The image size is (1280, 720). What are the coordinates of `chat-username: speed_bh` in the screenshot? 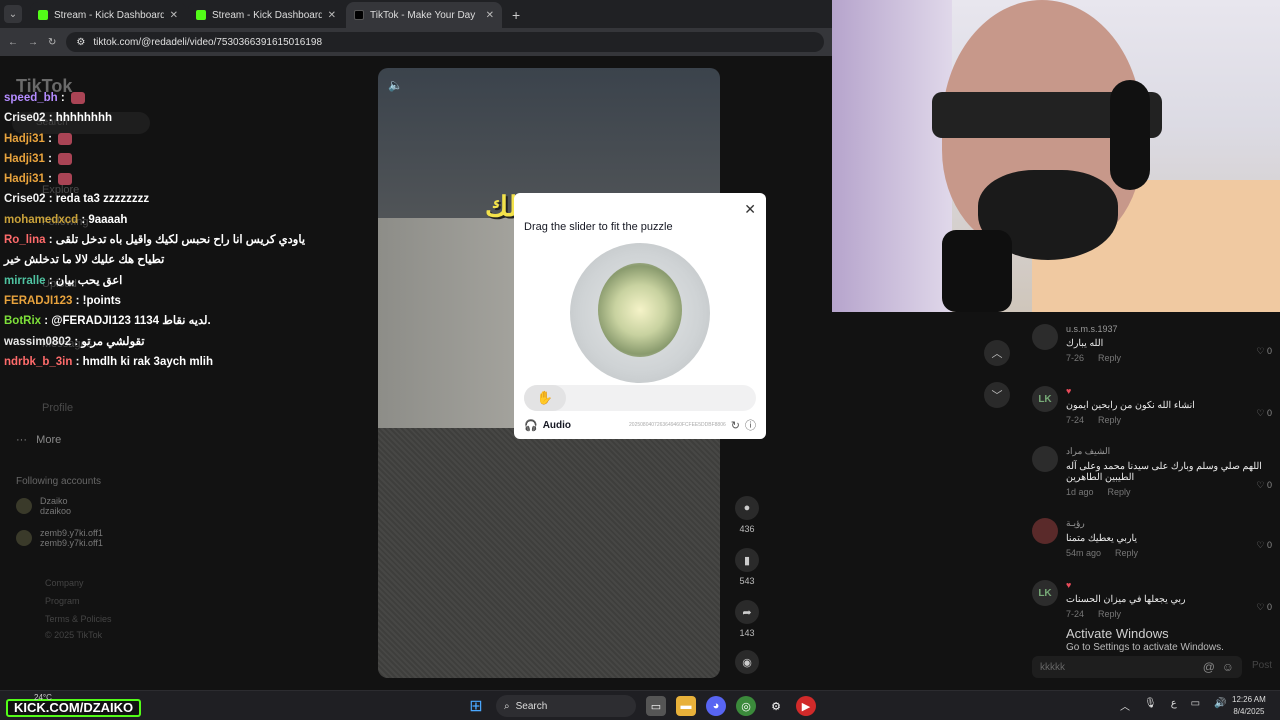 It's located at (31, 98).